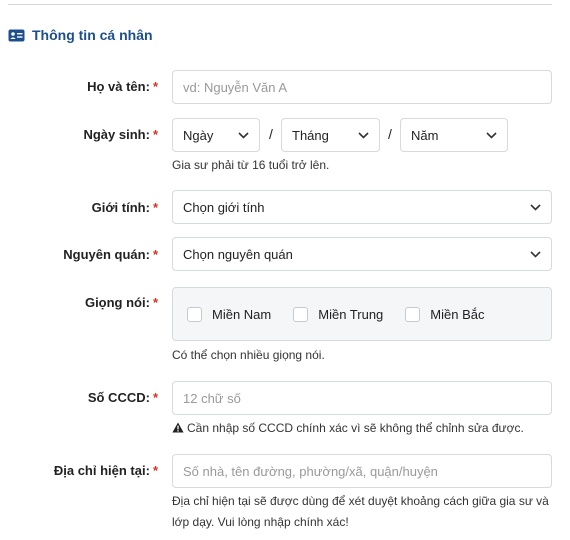  I want to click on accent-option-north: Miền Bắc, so click(445, 314).